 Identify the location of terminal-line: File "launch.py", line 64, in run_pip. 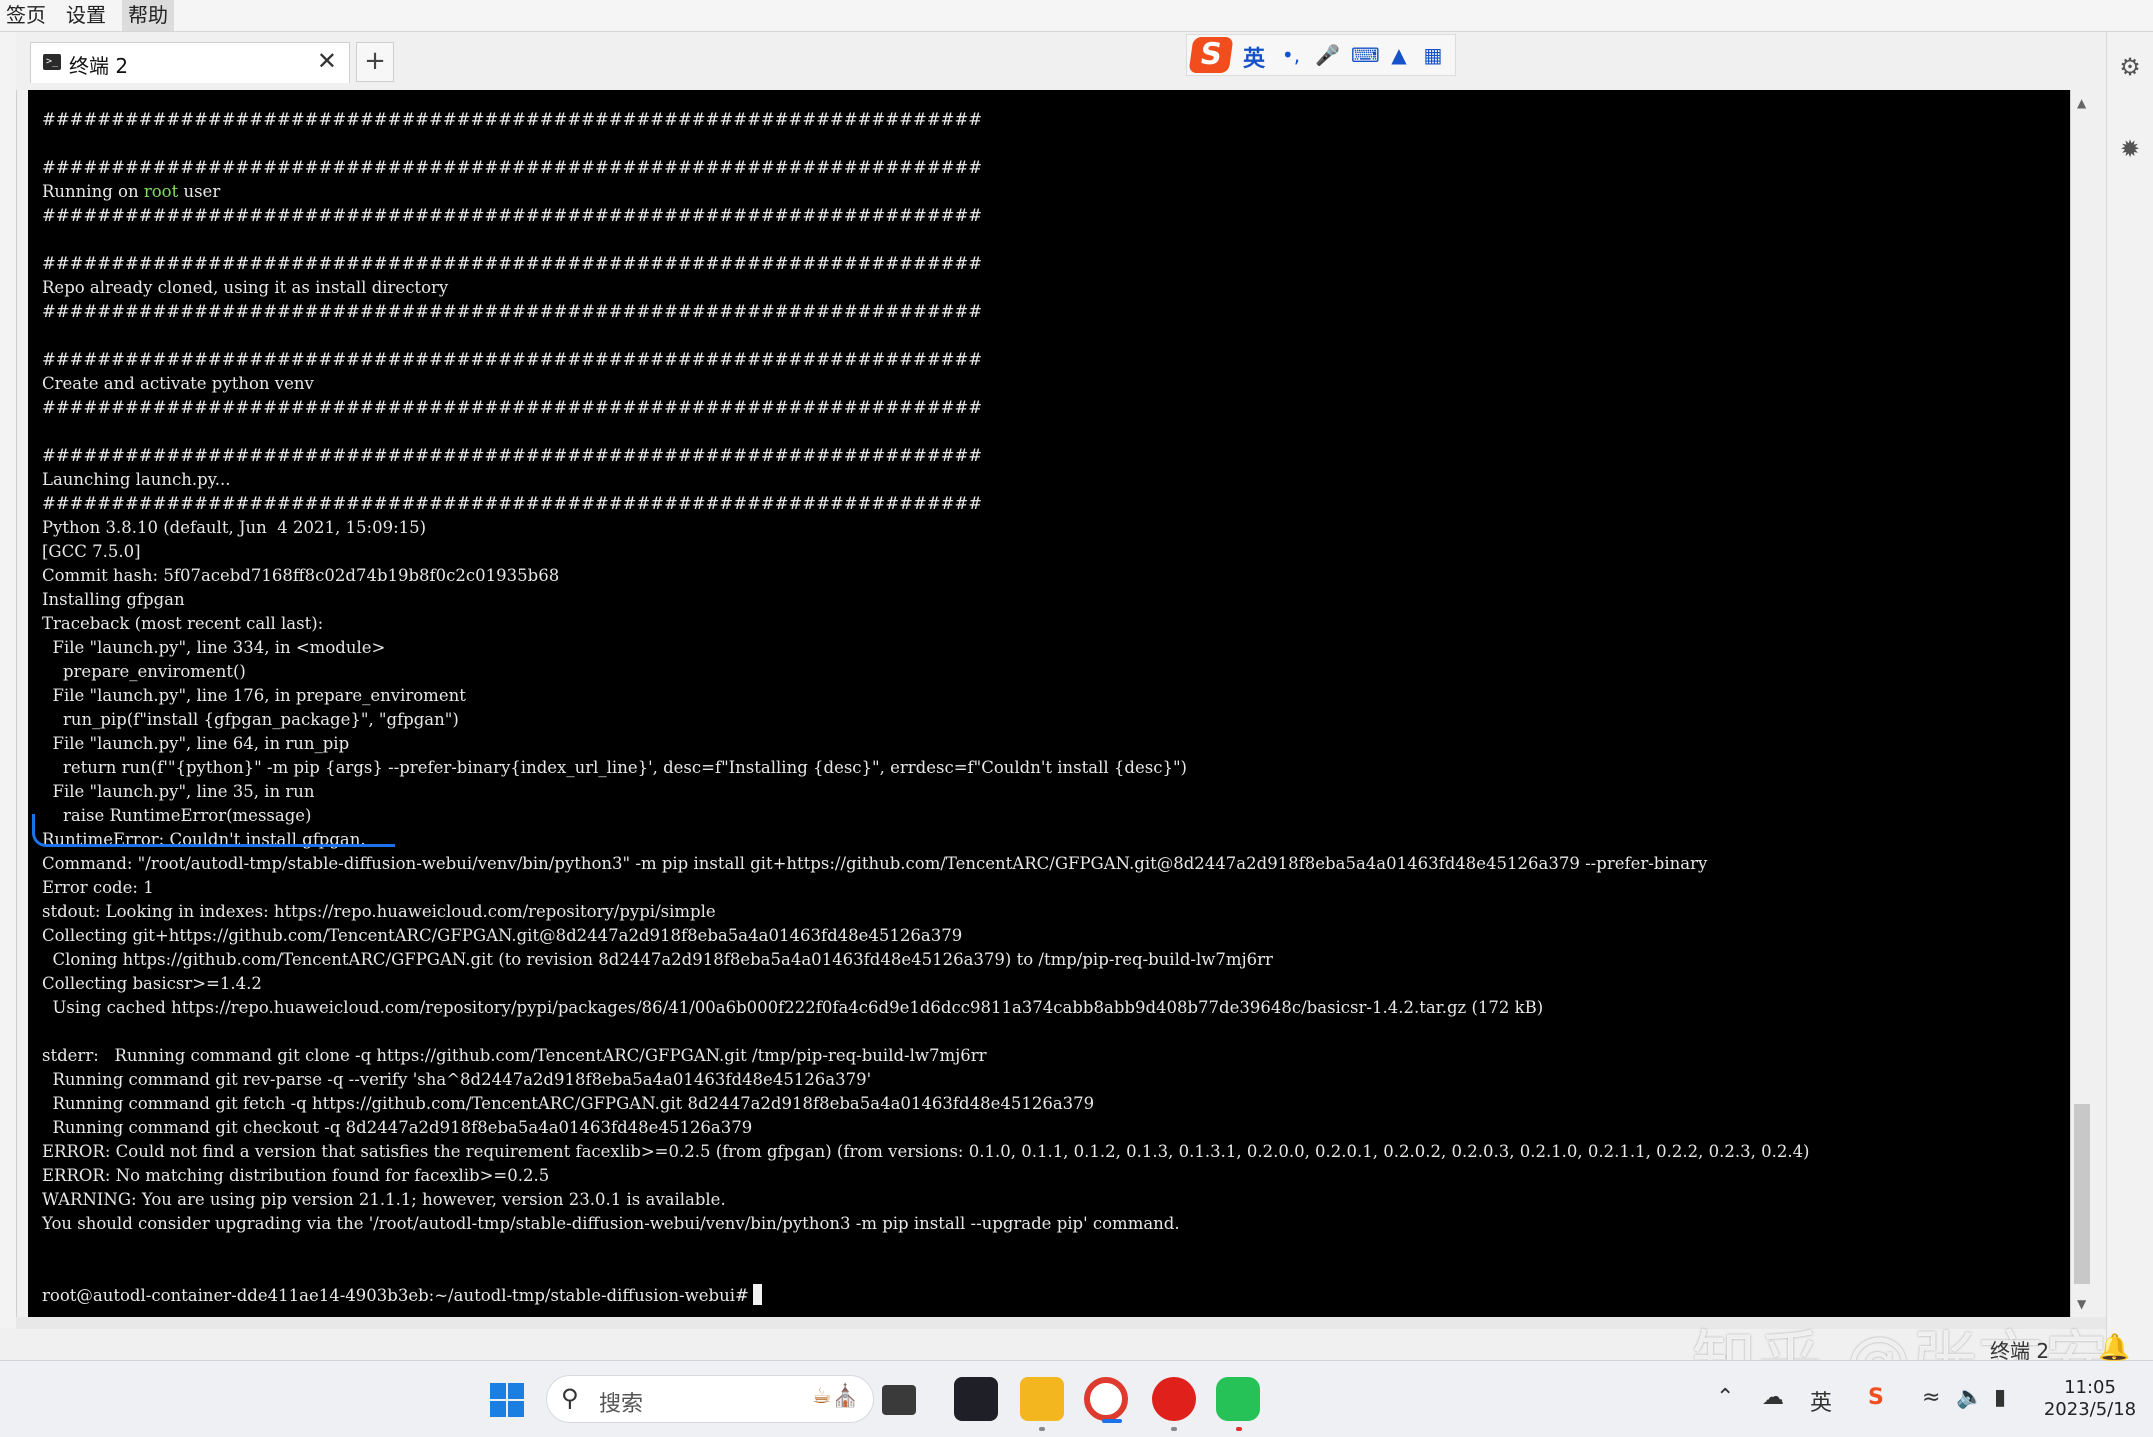
(196, 743).